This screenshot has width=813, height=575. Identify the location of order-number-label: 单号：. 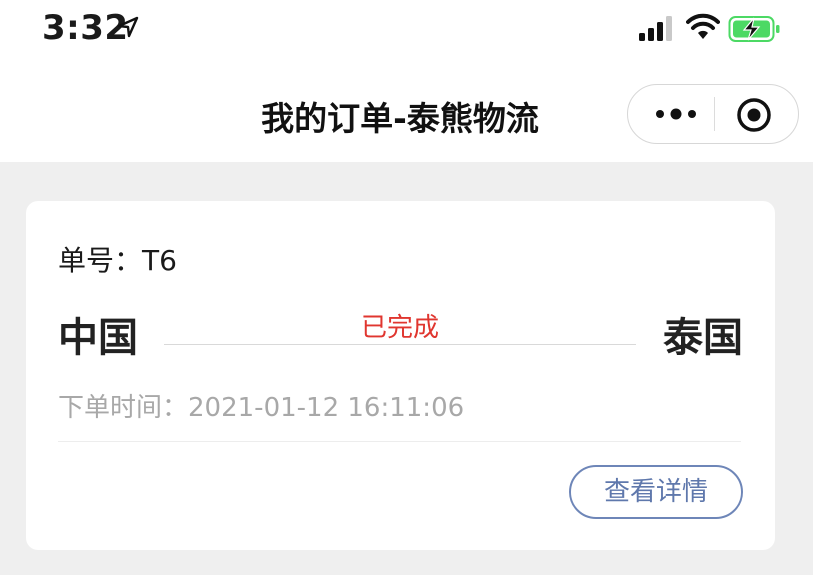
(100, 260).